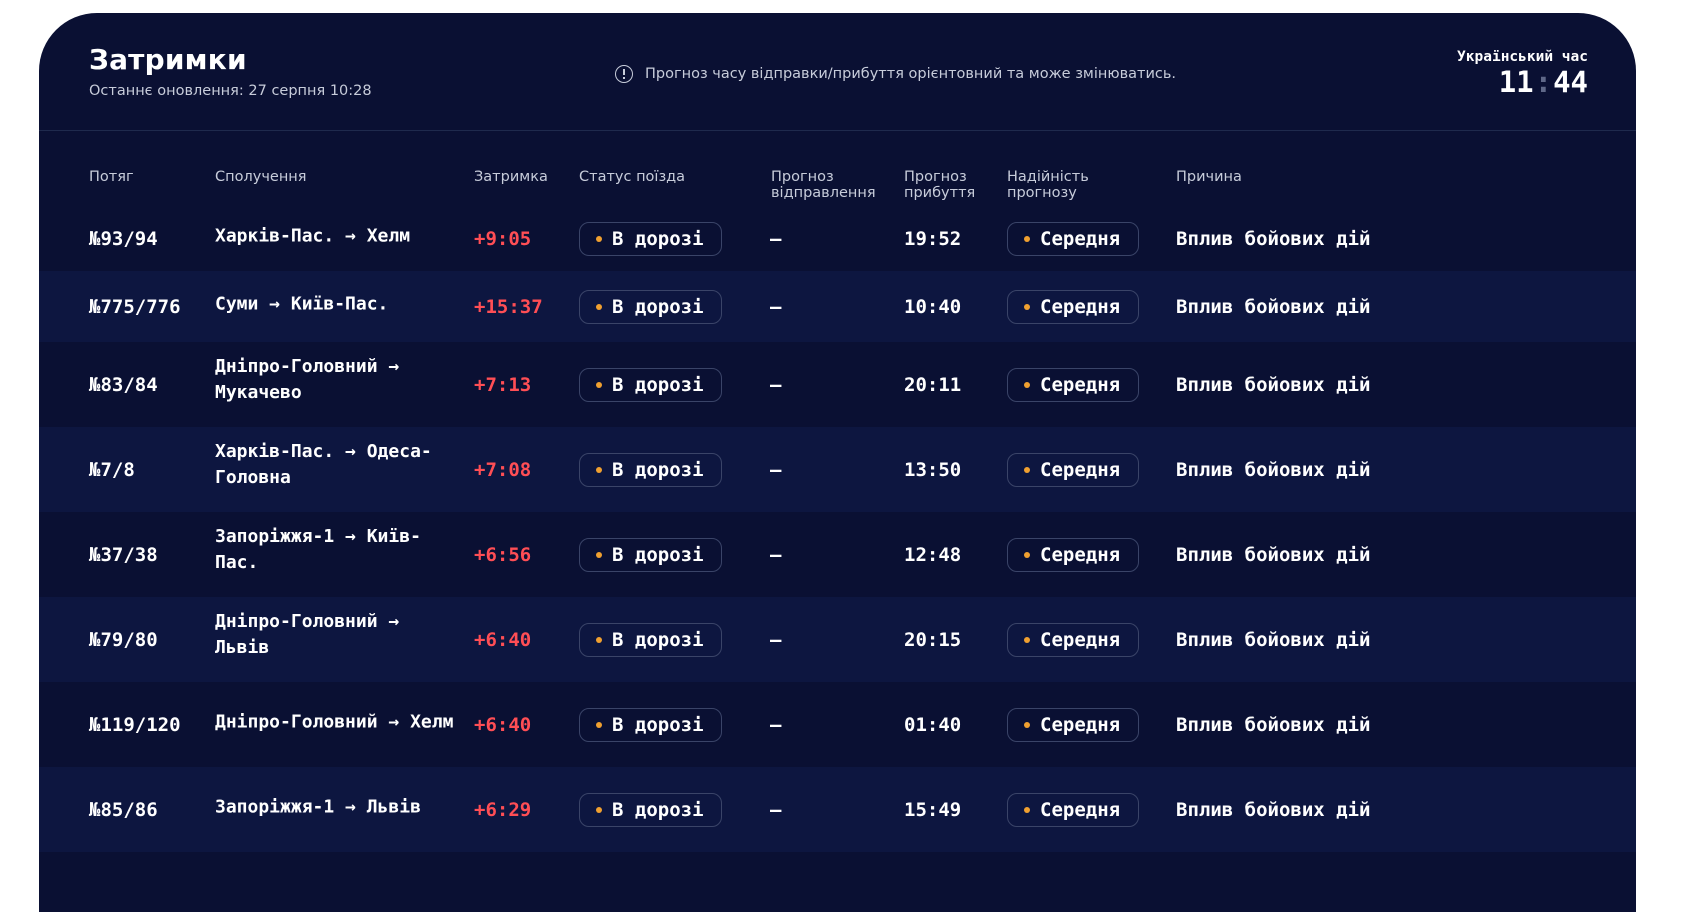 Image resolution: width=1697 pixels, height=912 pixels. I want to click on train-route: Запоріжжя-1 → Київ-Пас., so click(318, 549).